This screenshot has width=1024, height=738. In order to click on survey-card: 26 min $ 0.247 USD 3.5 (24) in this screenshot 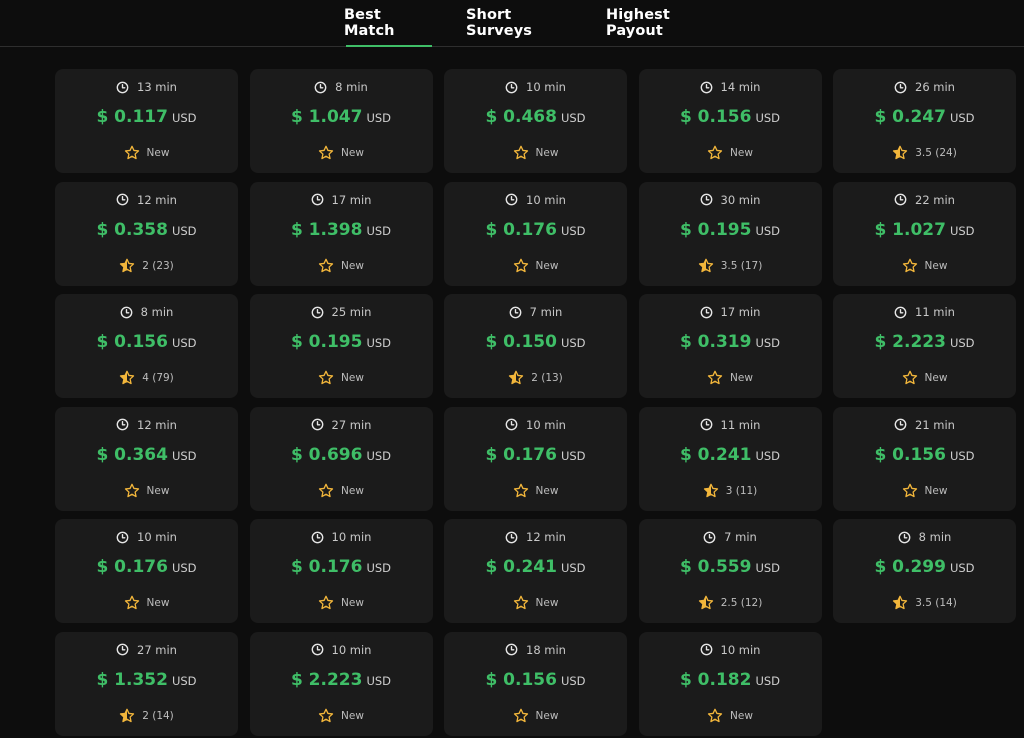, I will do `click(924, 121)`.